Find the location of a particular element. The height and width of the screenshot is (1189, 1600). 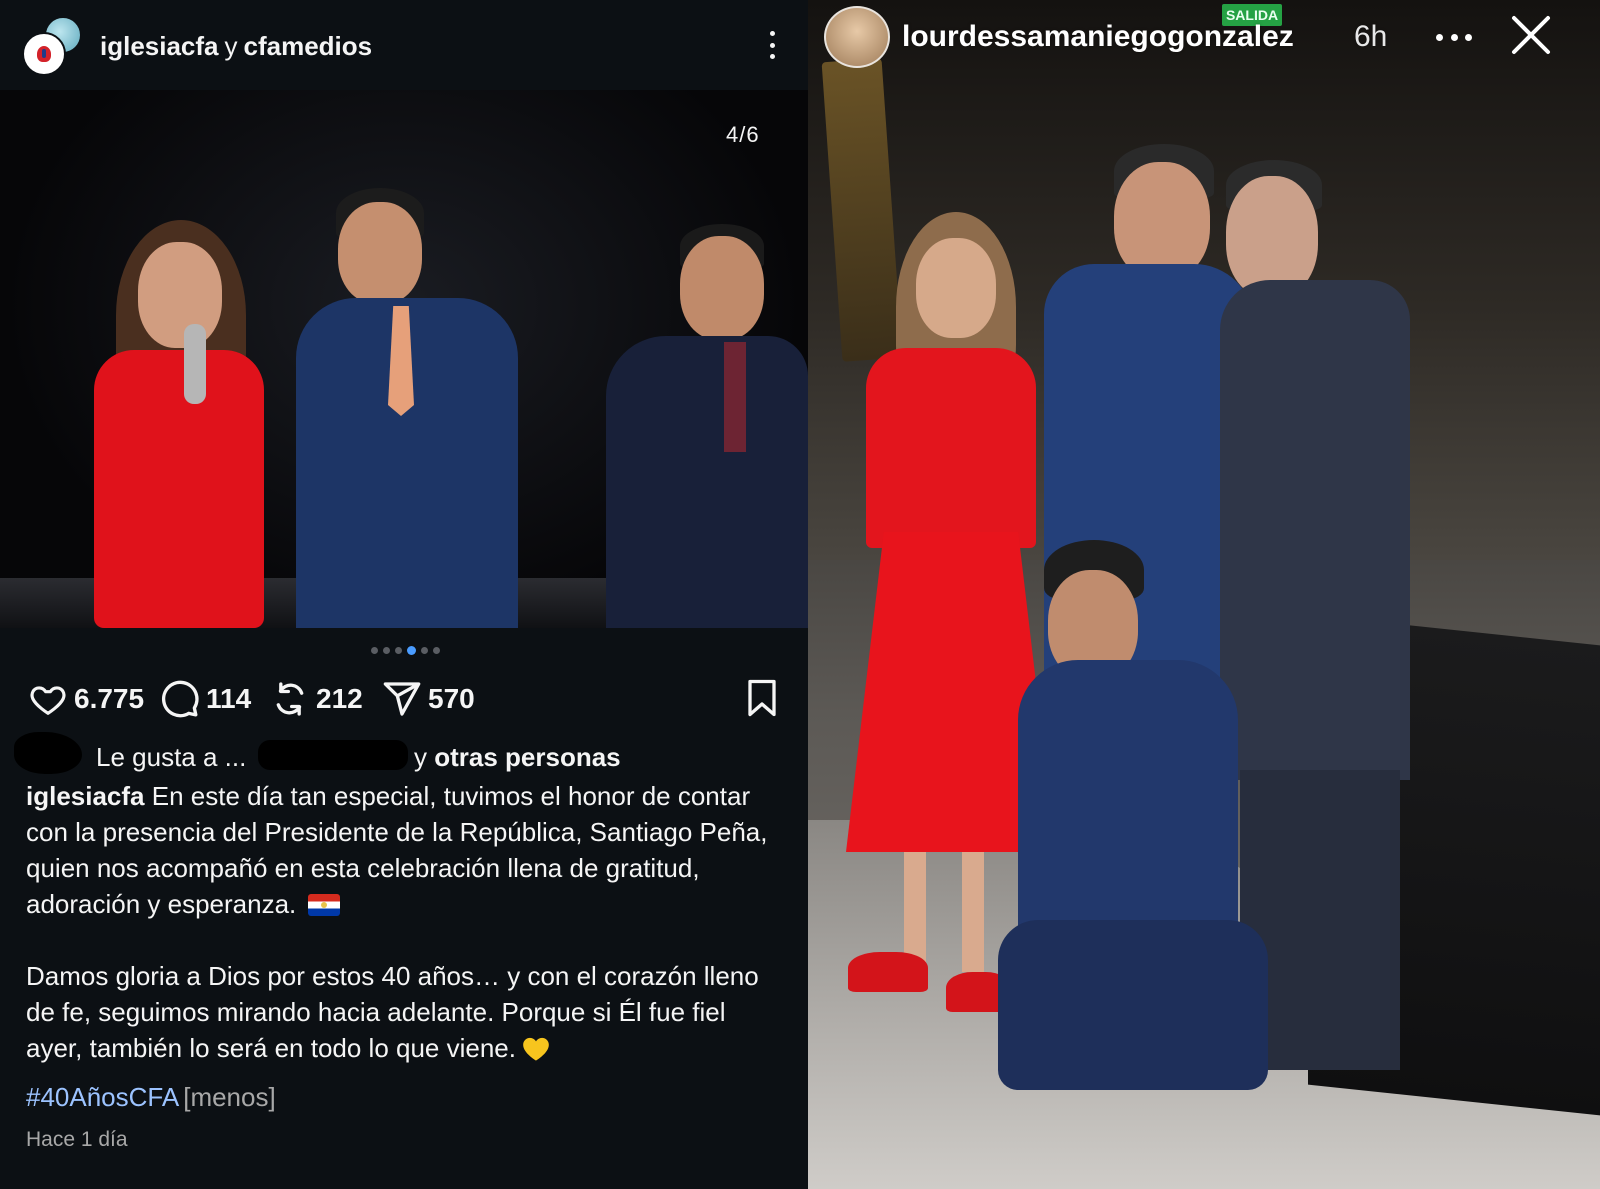

share-button: 570 is located at coordinates (428, 699).